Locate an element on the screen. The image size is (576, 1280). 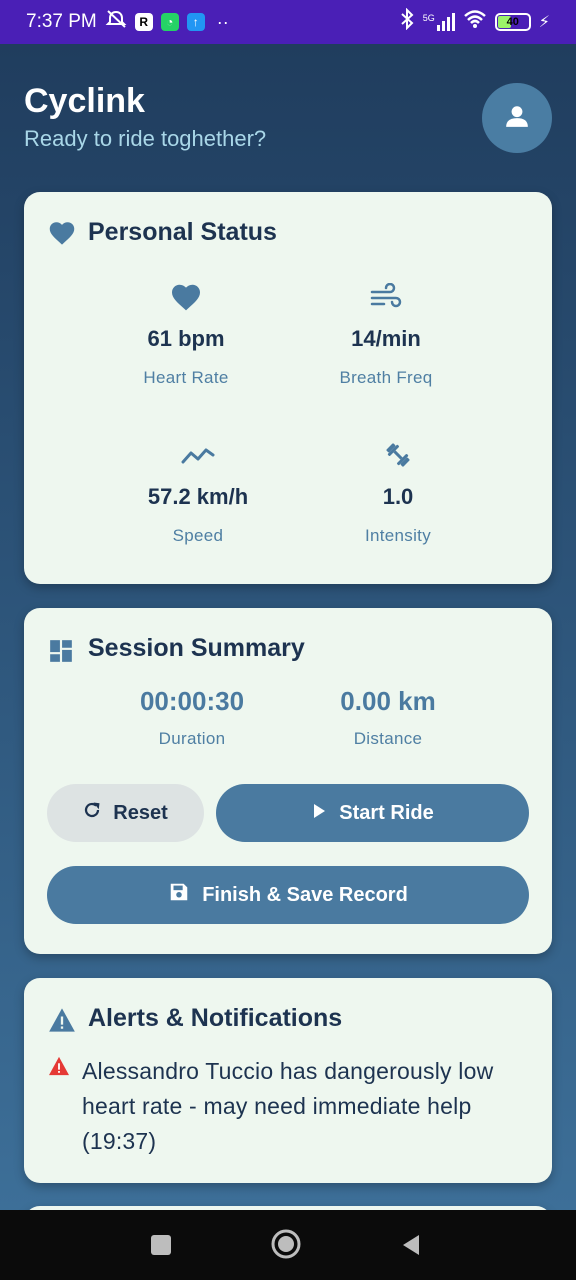
play-icon is located at coordinates (319, 813).